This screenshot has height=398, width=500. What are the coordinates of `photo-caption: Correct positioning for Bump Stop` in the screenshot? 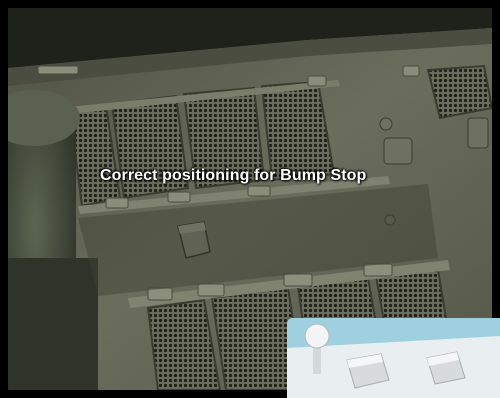 It's located at (233, 175).